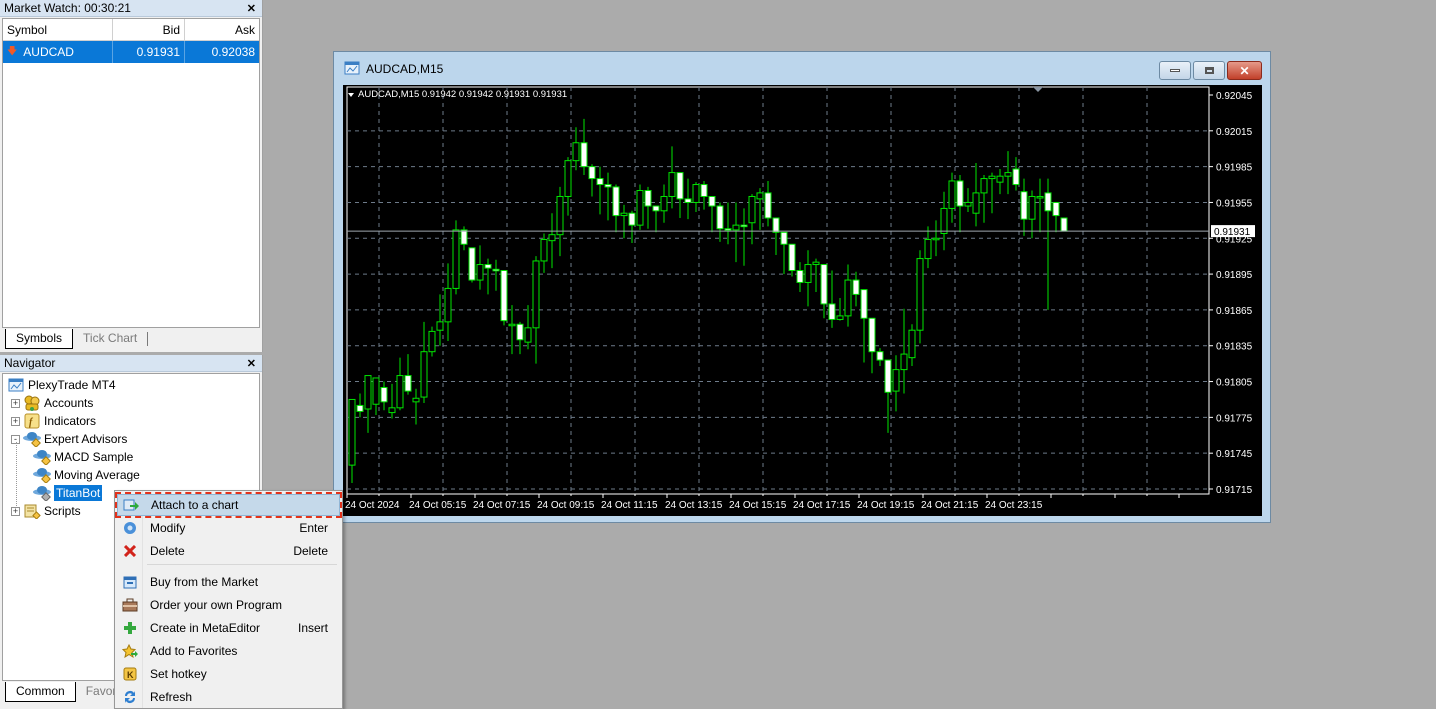 This screenshot has height=709, width=1436. I want to click on tree-item-moving-average: Moving Average, so click(86, 475).